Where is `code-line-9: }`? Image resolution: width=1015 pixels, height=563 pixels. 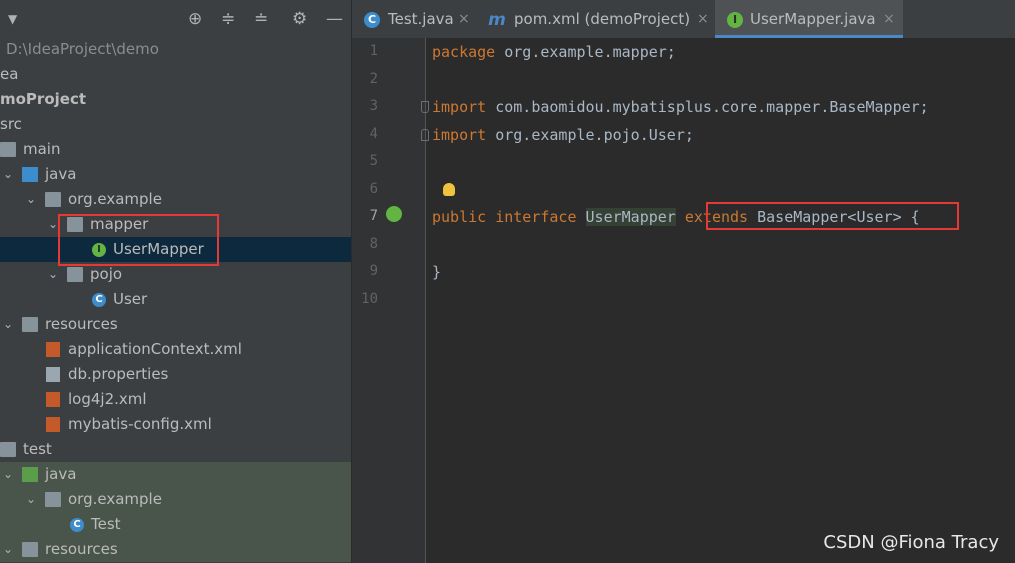 code-line-9: } is located at coordinates (436, 272).